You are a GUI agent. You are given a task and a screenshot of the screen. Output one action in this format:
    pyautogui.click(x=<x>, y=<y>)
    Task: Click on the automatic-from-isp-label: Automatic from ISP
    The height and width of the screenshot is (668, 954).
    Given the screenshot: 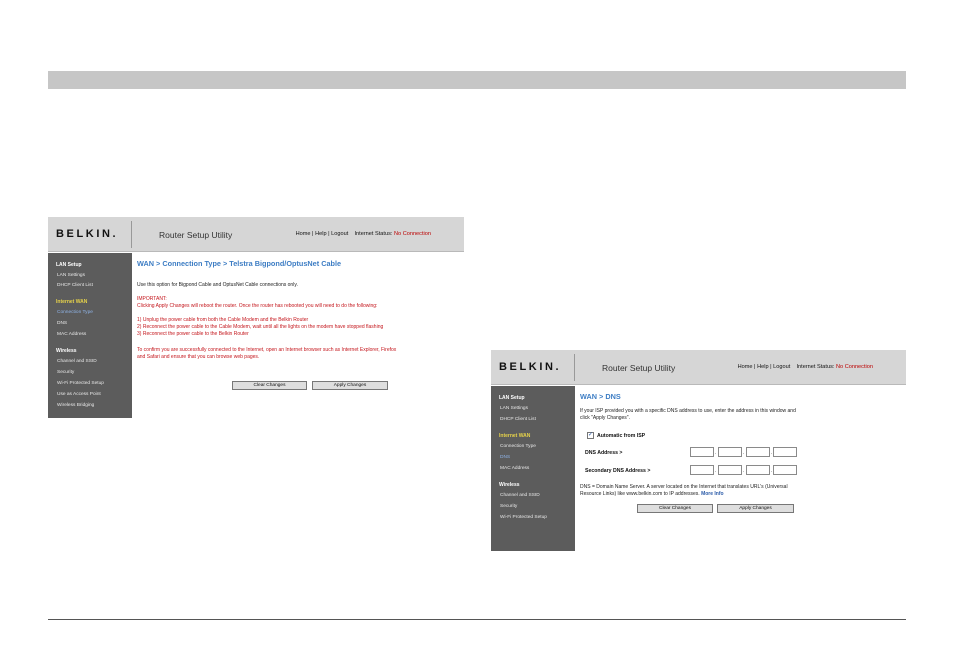 What is the action you would take?
    pyautogui.click(x=621, y=436)
    